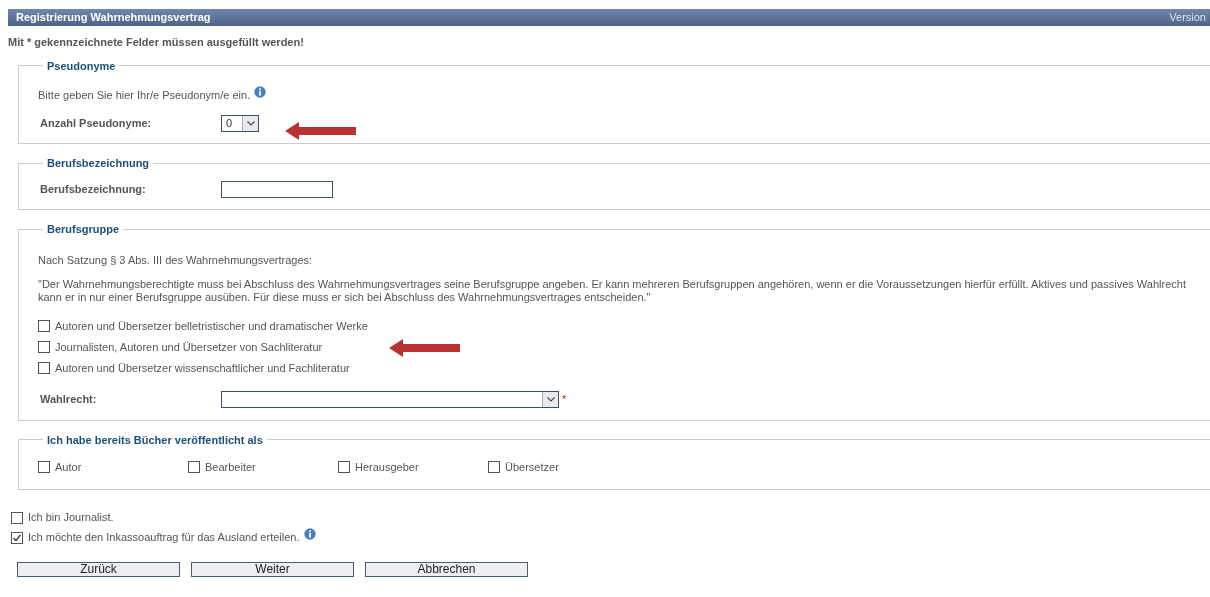 This screenshot has width=1210, height=597. I want to click on window-title: Registrierung Wahrnehmungsvertrag, so click(113, 18).